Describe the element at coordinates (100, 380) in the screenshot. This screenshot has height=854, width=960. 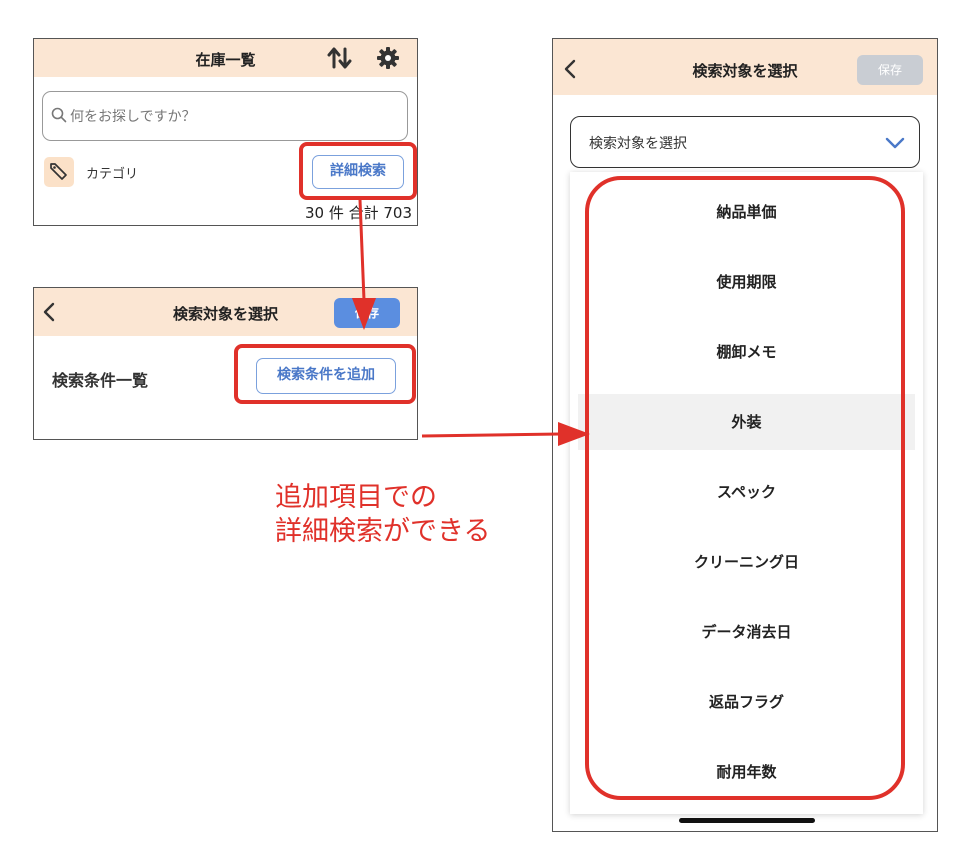
I see `conditions-label: 検索条件一覧` at that location.